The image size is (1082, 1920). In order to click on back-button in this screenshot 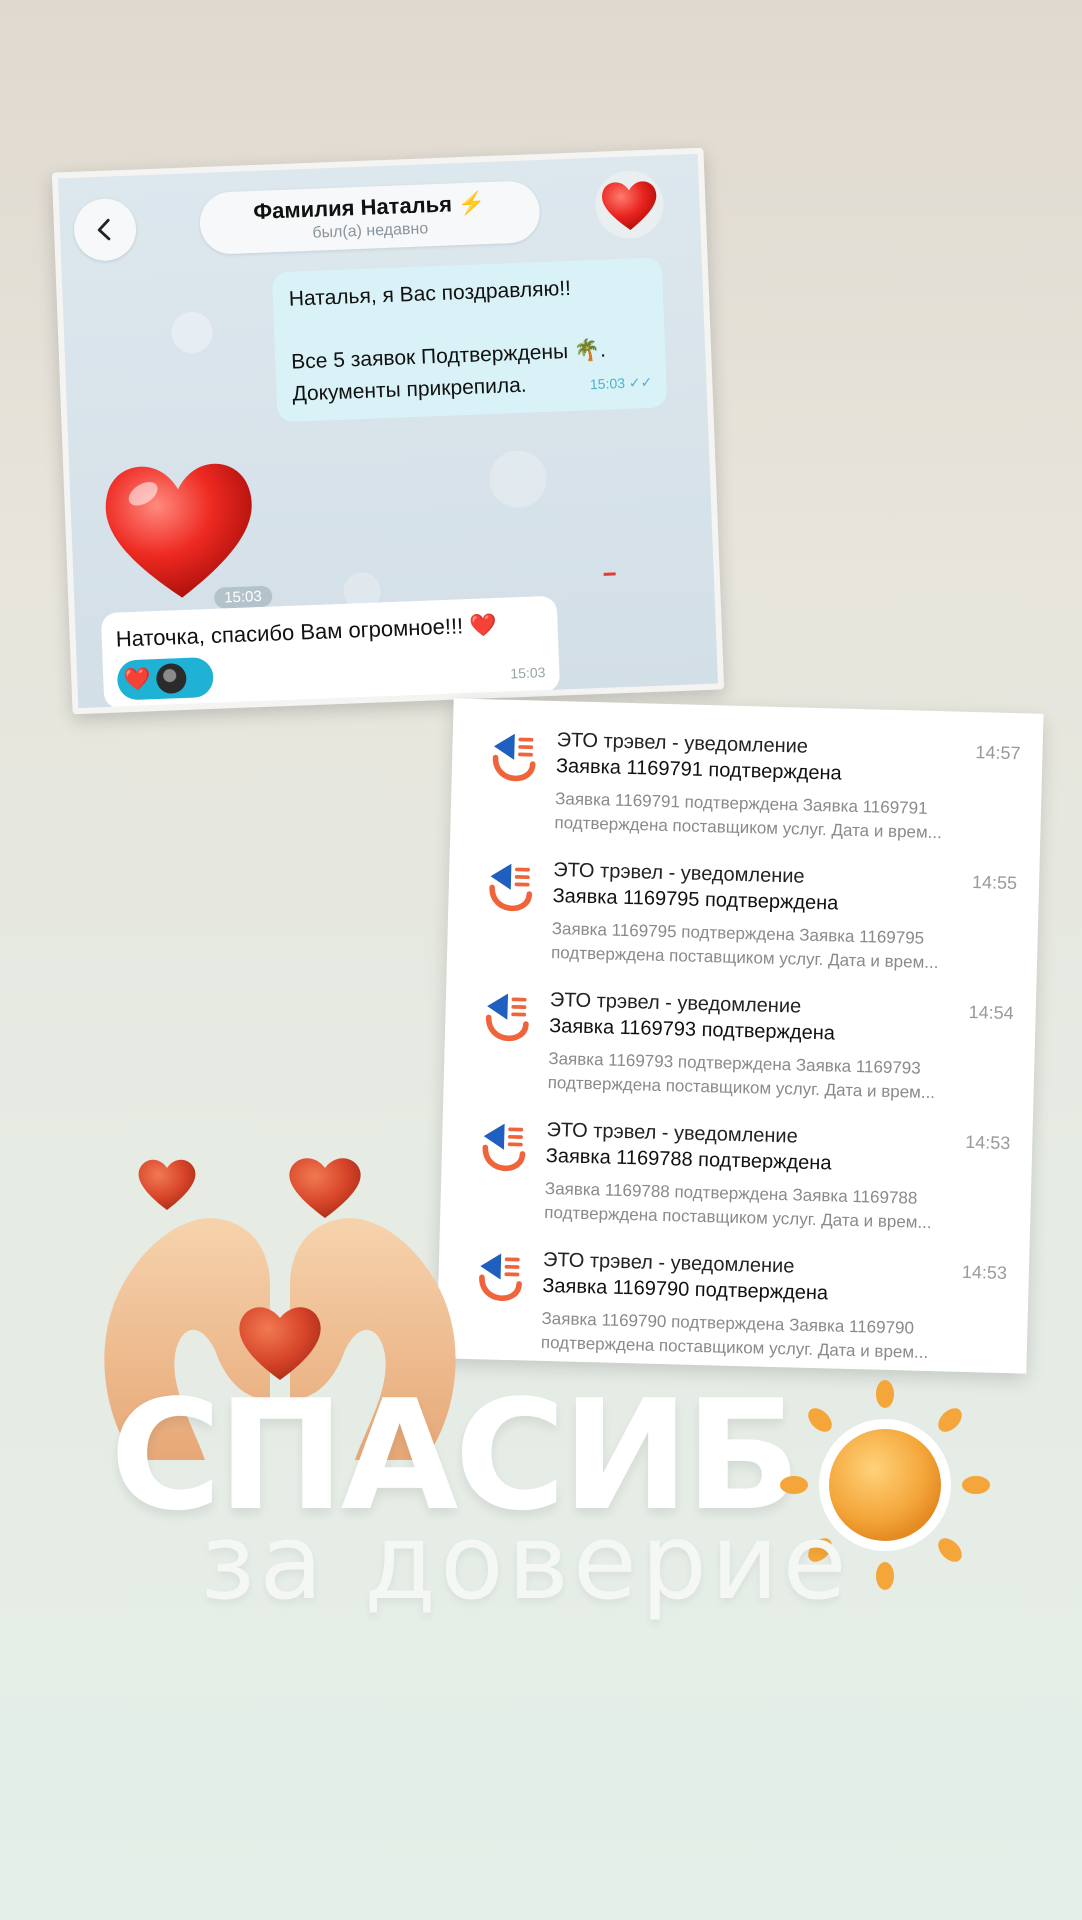, I will do `click(105, 229)`.